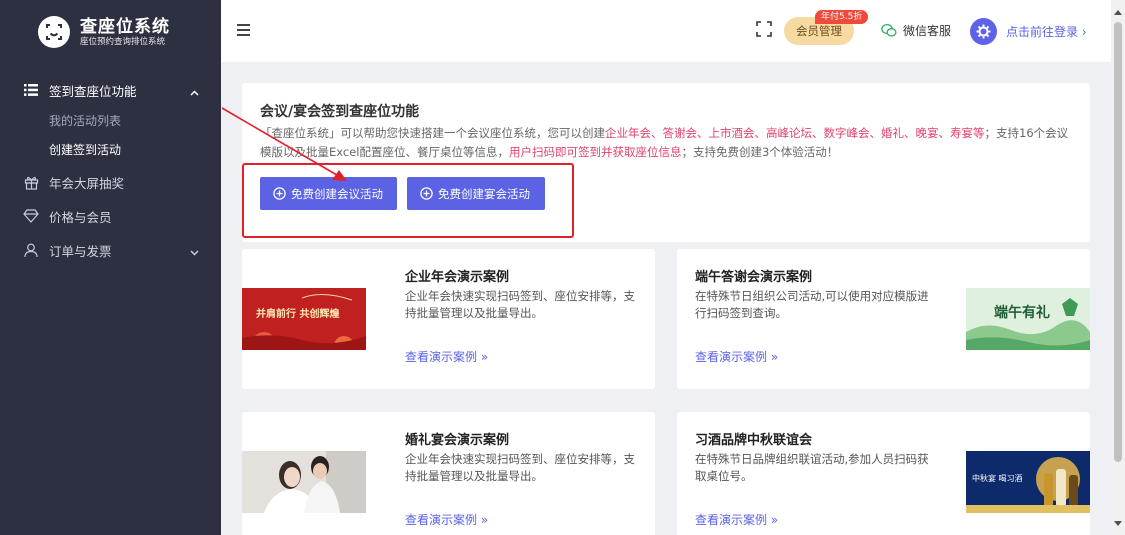 The height and width of the screenshot is (535, 1125). Describe the element at coordinates (595, 152) in the screenshot. I see `intro-desc-highlight: 用户扫码即可签到并获取座位信息` at that location.